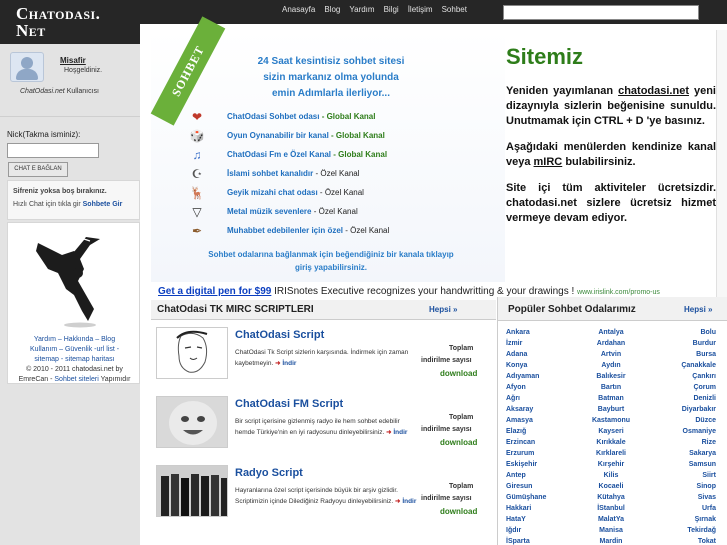 The height and width of the screenshot is (545, 727). I want to click on room-link: Bursa, so click(681, 354).